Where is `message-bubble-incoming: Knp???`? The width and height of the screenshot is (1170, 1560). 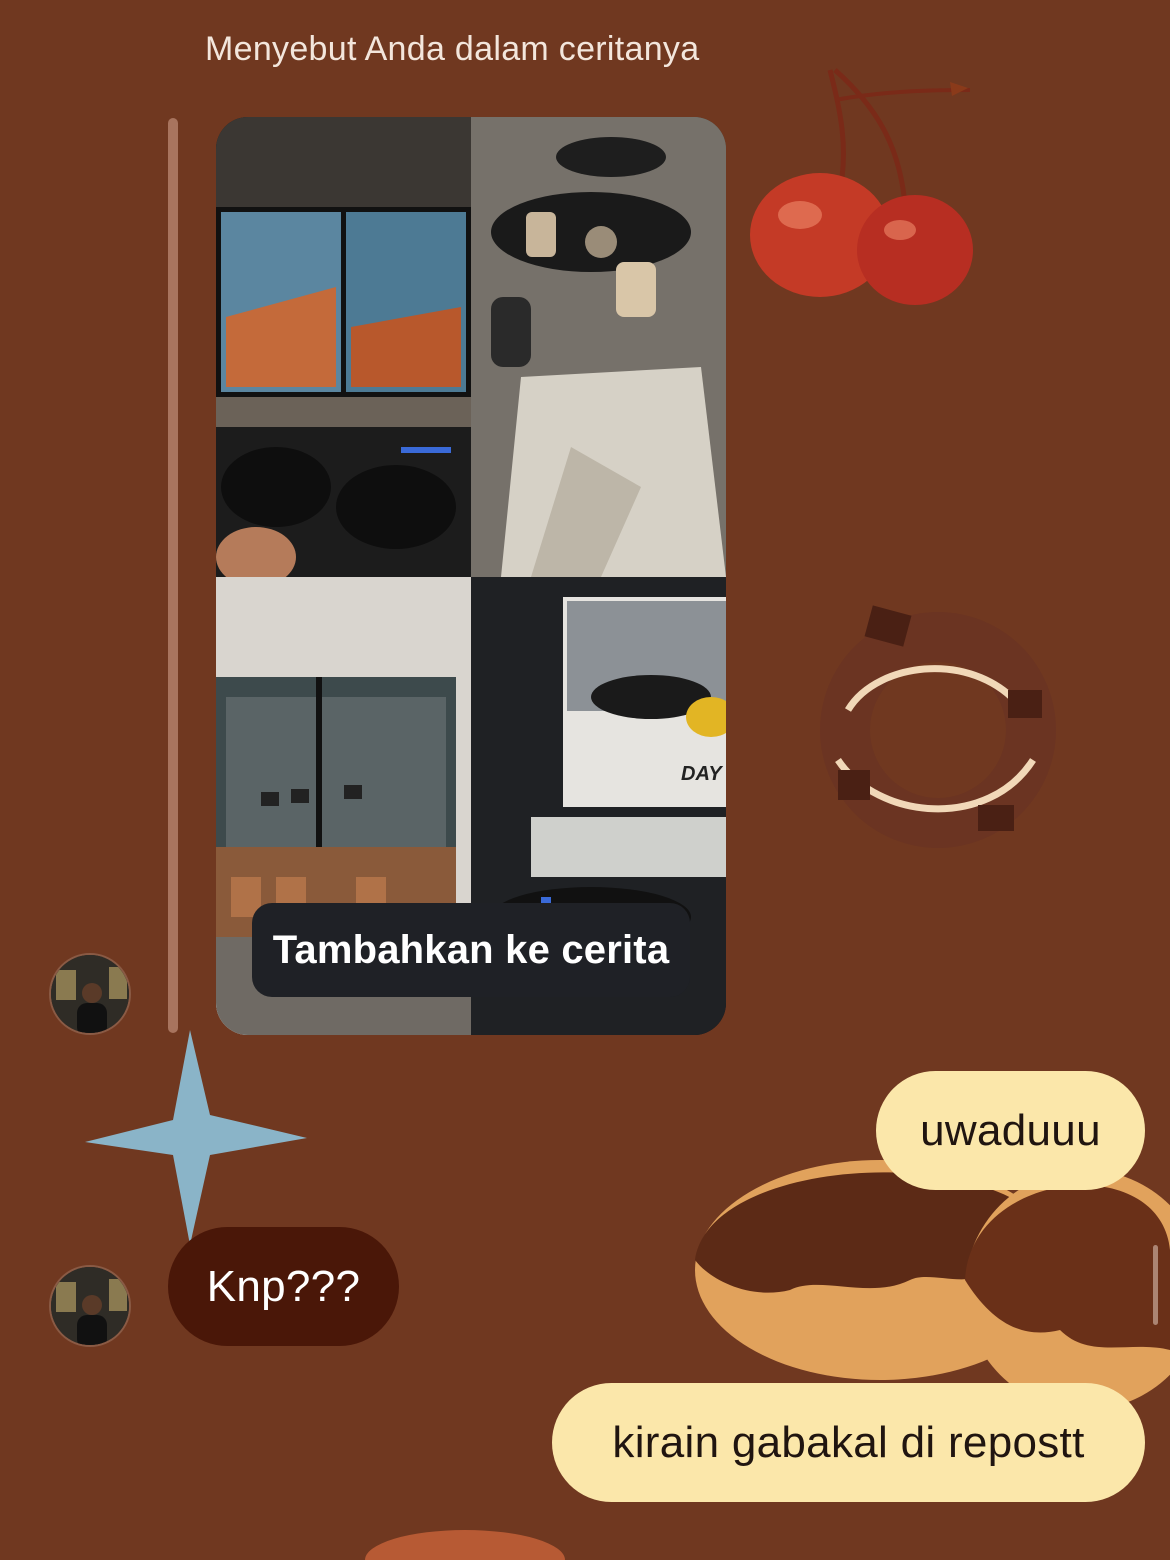 message-bubble-incoming: Knp??? is located at coordinates (283, 1286).